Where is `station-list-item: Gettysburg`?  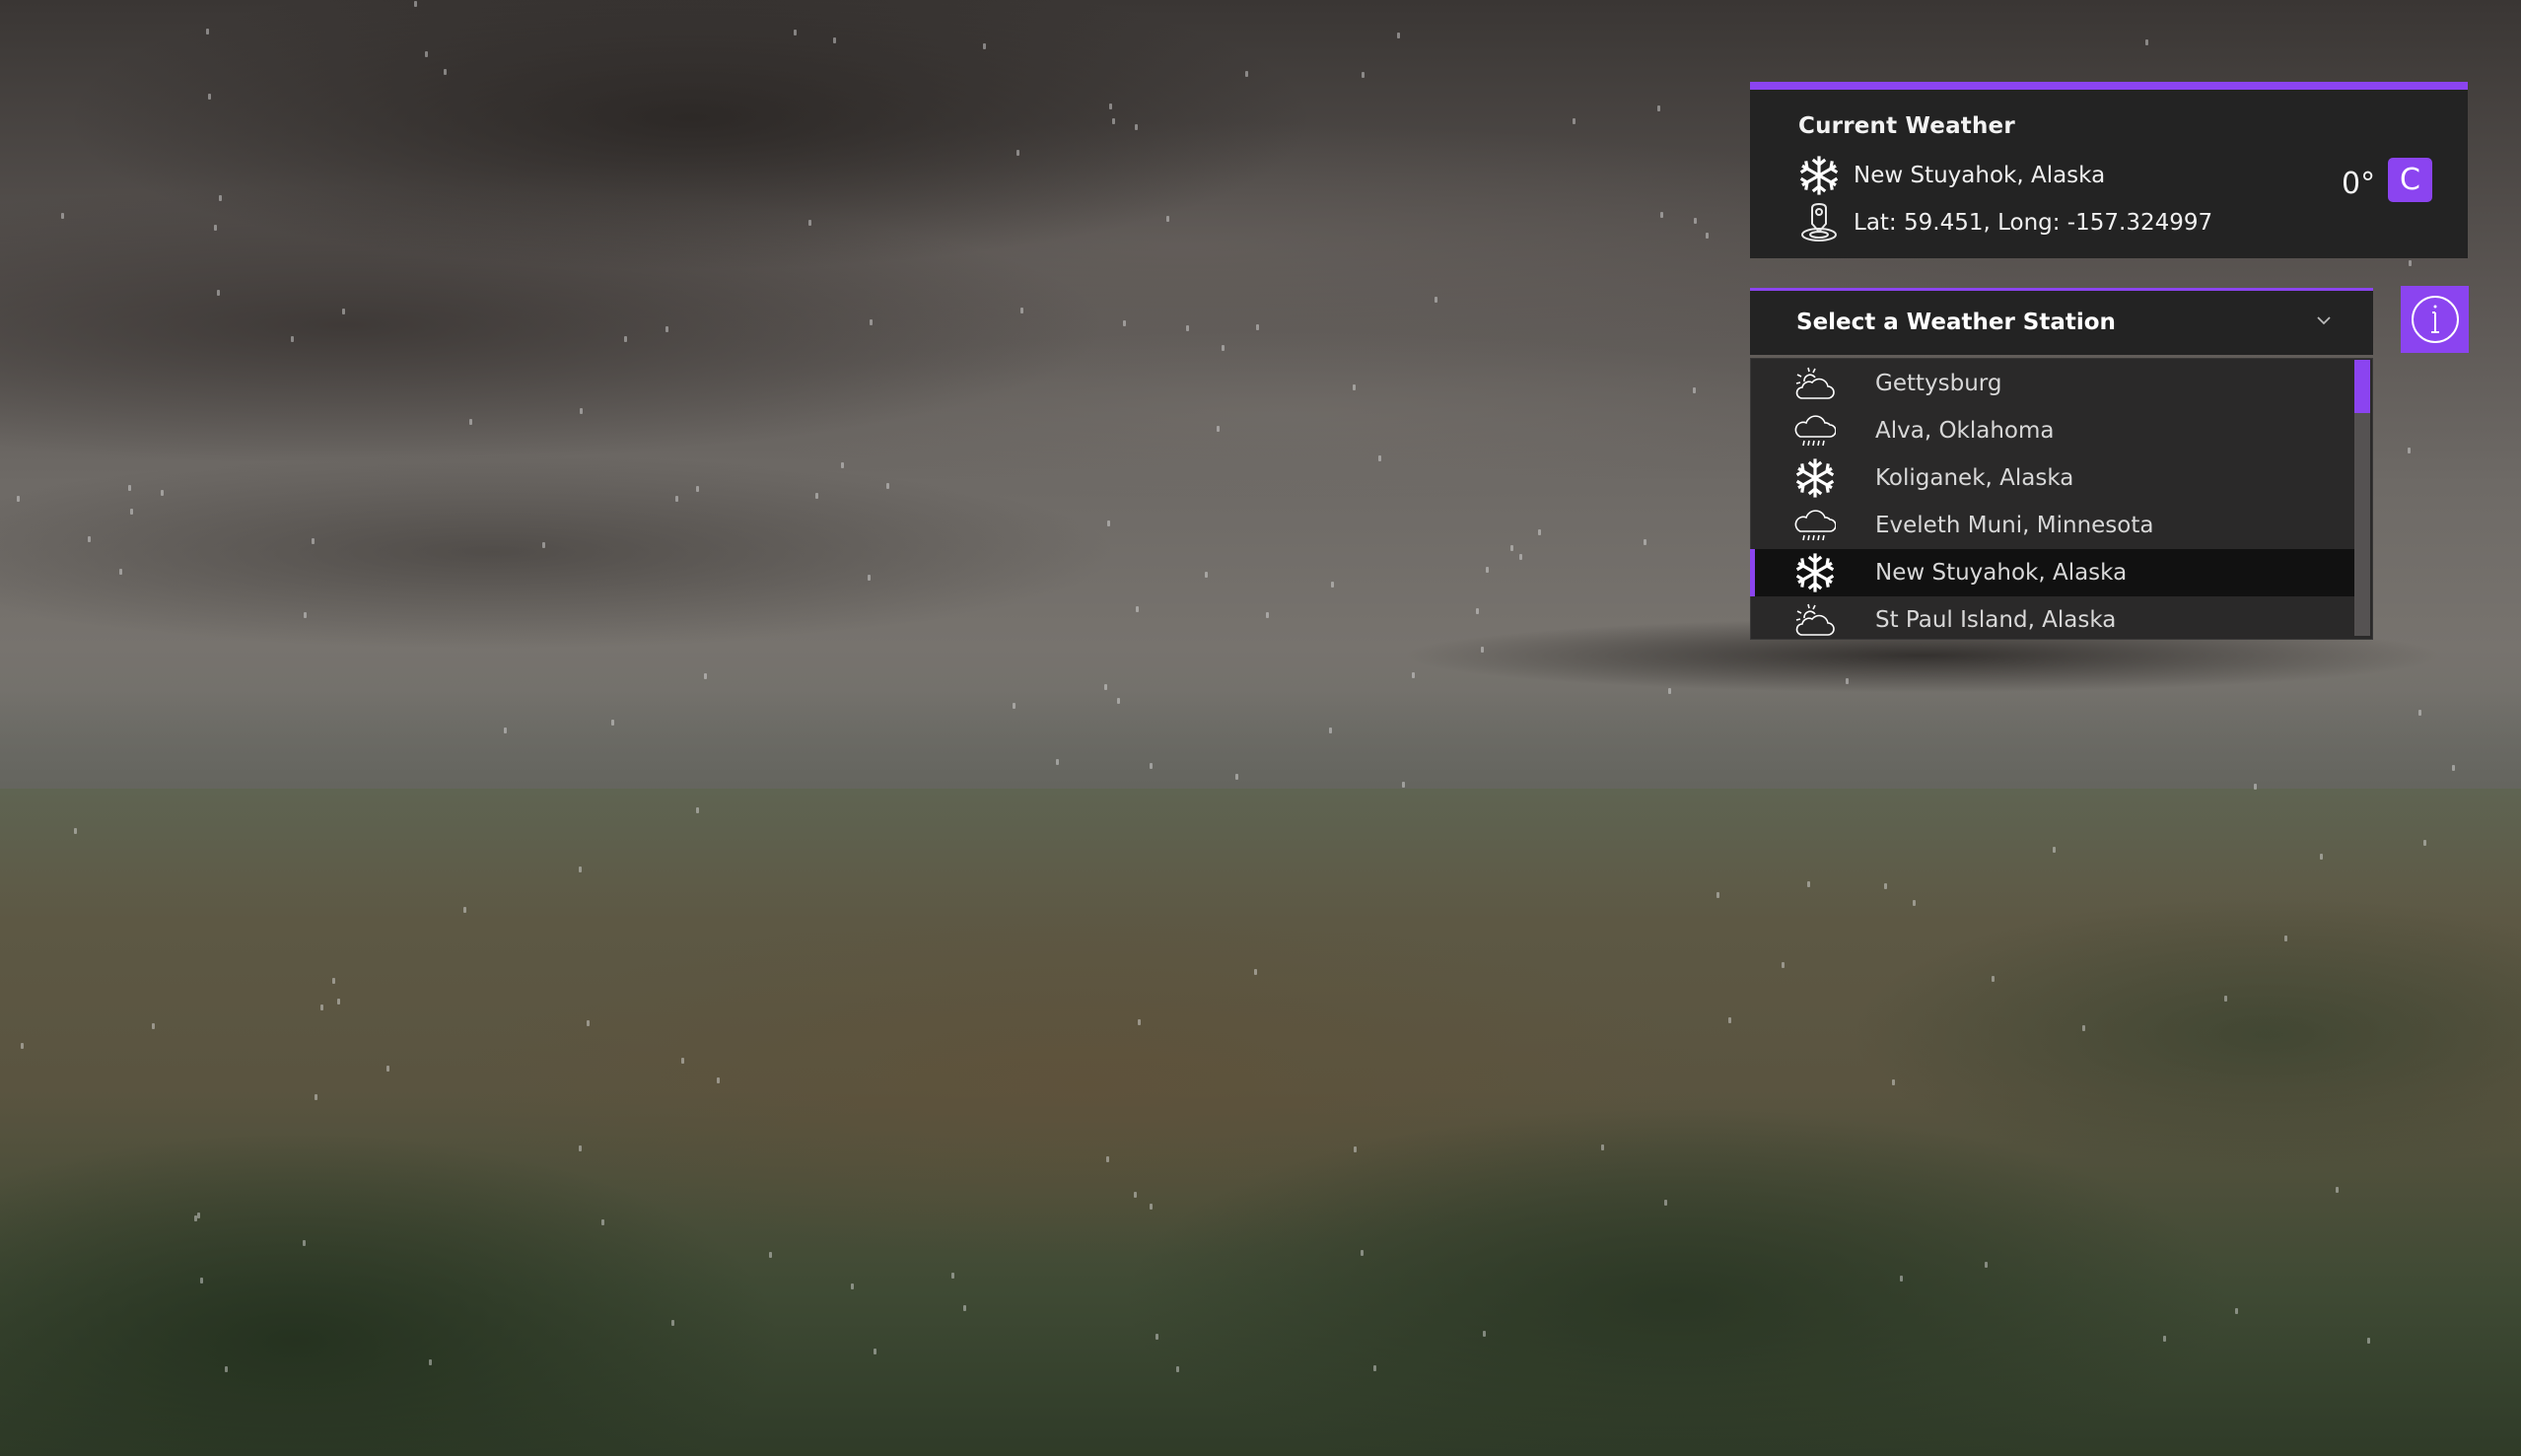
station-list-item: Gettysburg is located at coordinates (2052, 383).